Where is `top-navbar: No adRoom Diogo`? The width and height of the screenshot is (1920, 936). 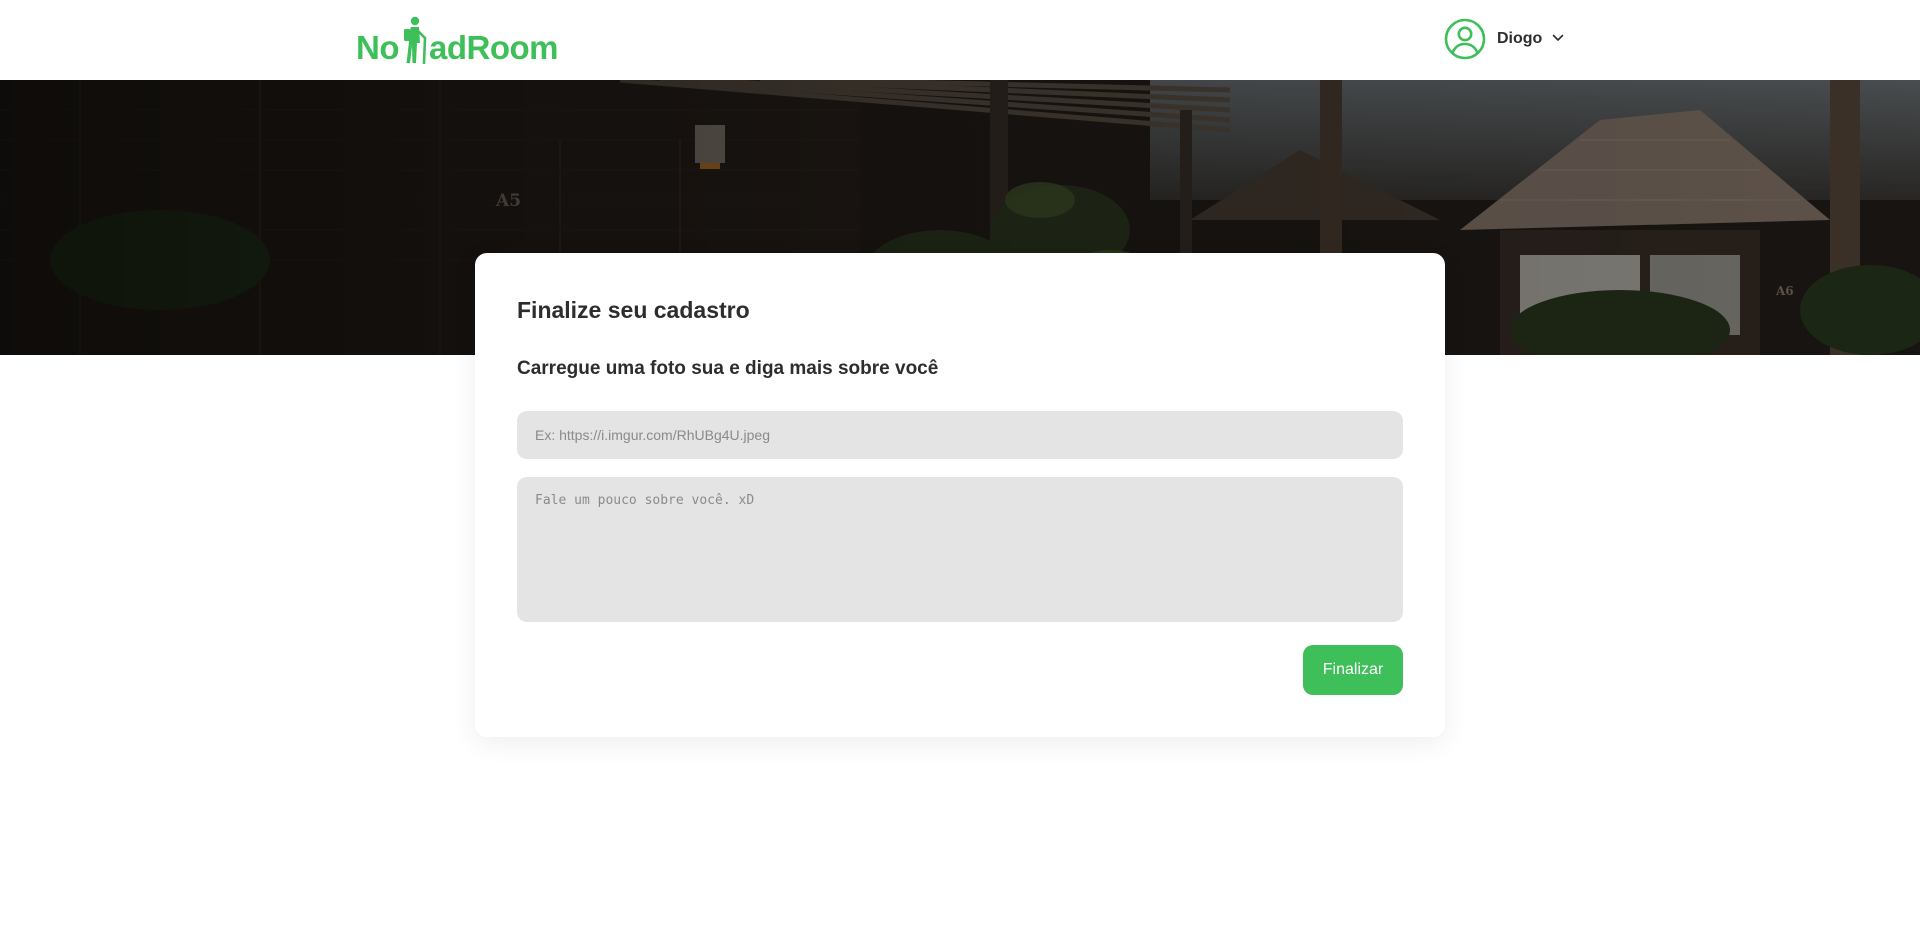
top-navbar: No adRoom Diogo is located at coordinates (960, 40).